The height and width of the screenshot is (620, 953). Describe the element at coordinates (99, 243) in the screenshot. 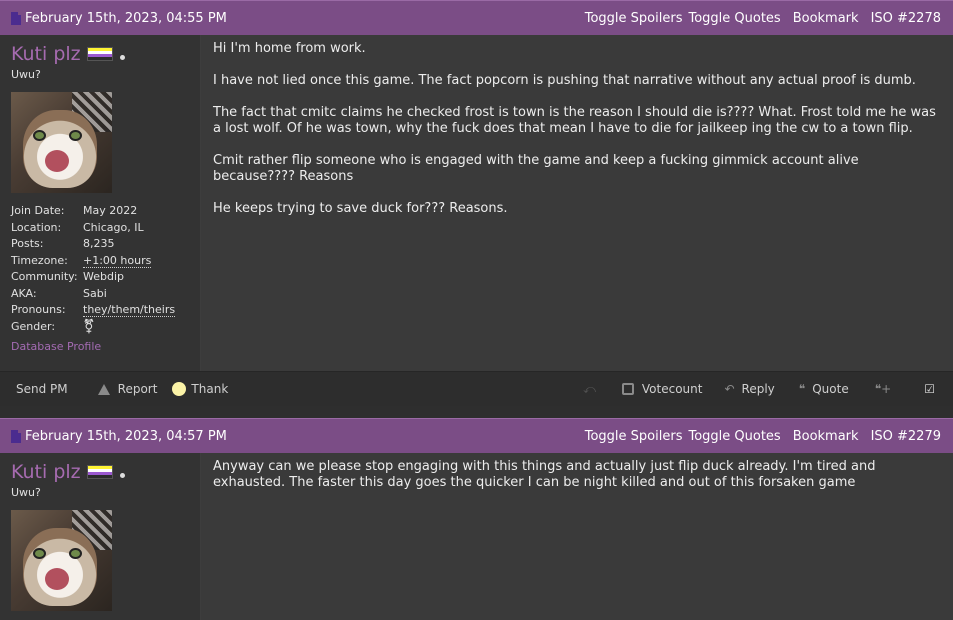

I see `posts-value: 8,235` at that location.